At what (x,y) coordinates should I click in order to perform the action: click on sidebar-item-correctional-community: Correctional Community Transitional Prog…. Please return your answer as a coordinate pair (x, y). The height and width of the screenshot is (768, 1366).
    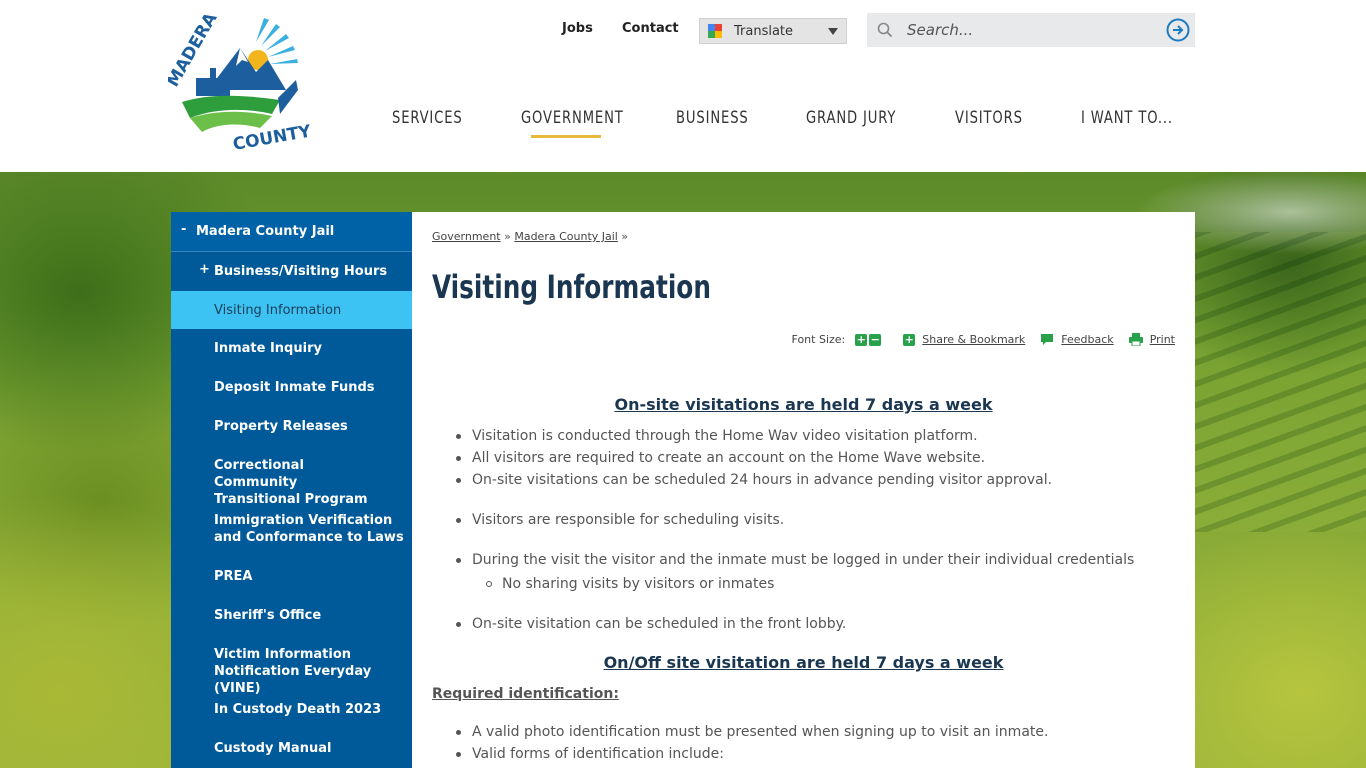
    Looking at the image, I should click on (276, 482).